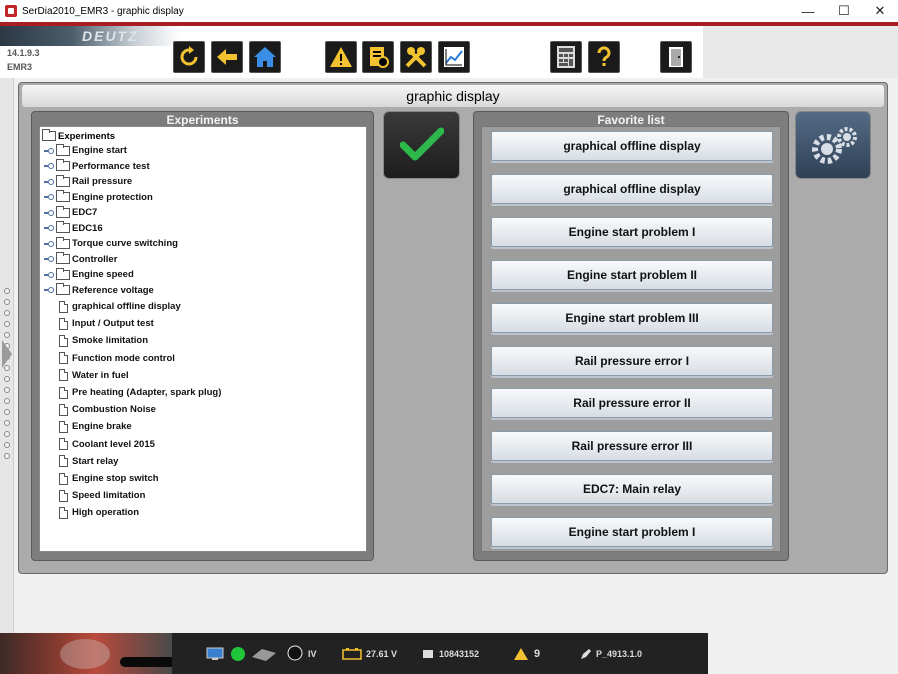  I want to click on tree-document-item: Combustion Noise, so click(107, 409).